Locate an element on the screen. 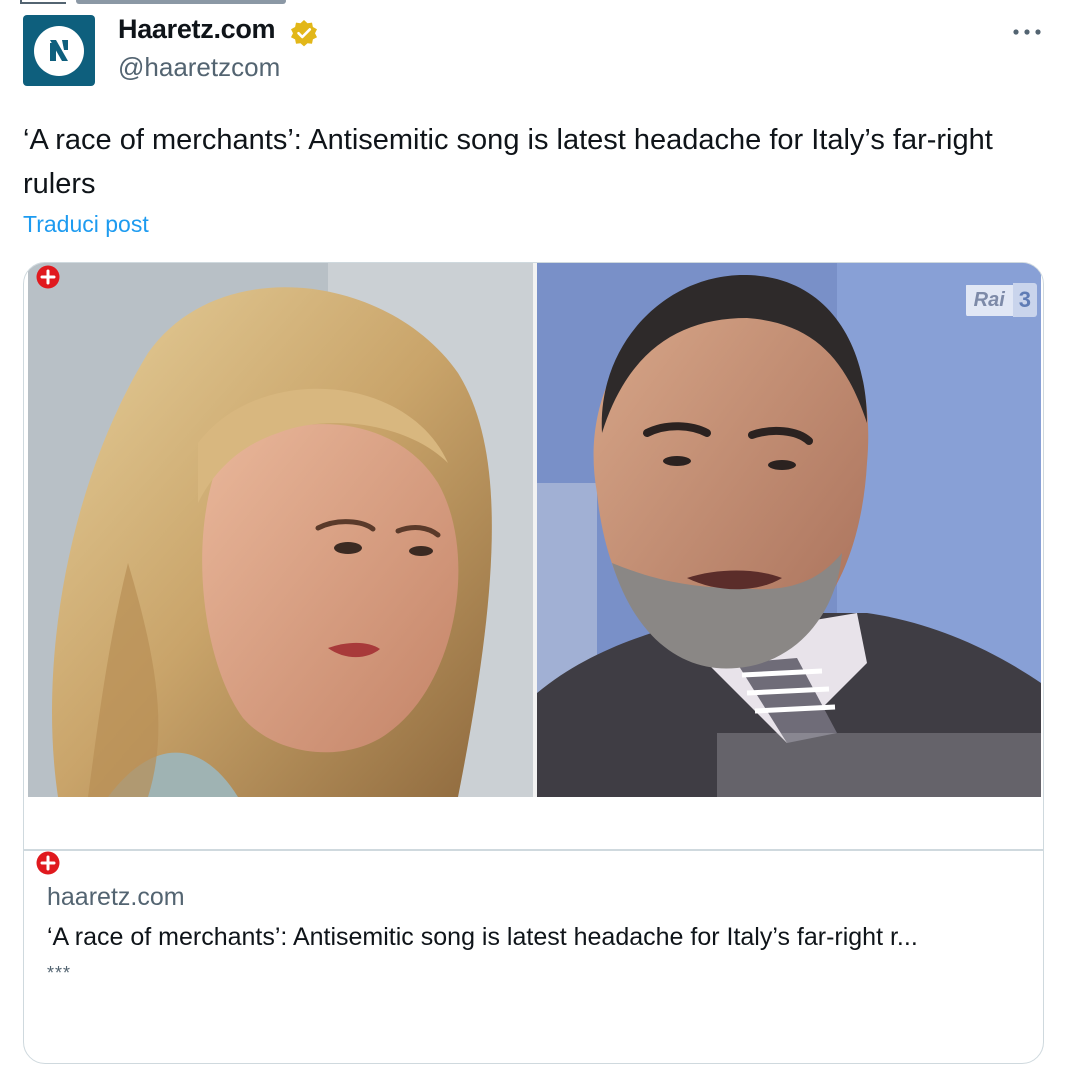 The width and height of the screenshot is (1066, 1088). rai3-watermark: Rai 3 is located at coordinates (1001, 300).